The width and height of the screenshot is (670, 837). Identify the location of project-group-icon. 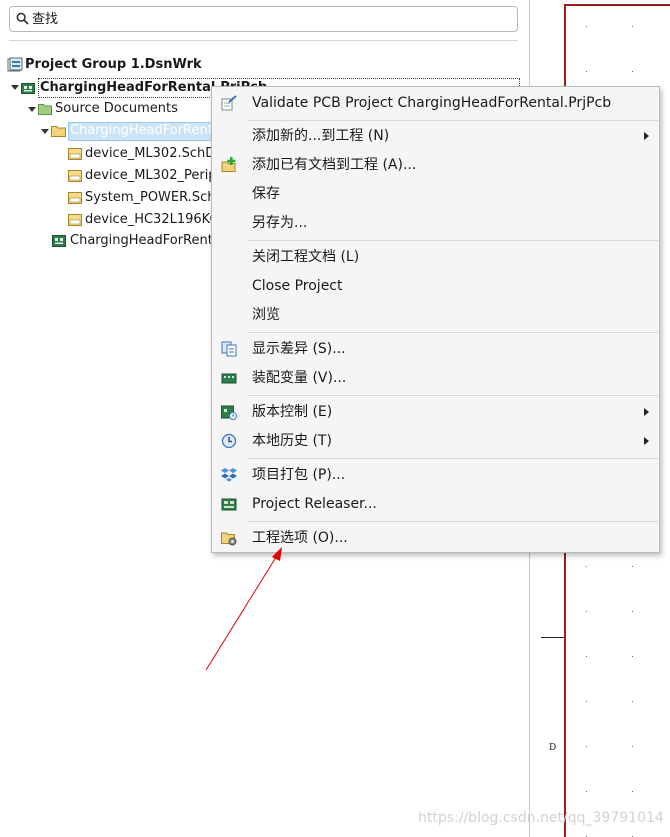
(15, 64).